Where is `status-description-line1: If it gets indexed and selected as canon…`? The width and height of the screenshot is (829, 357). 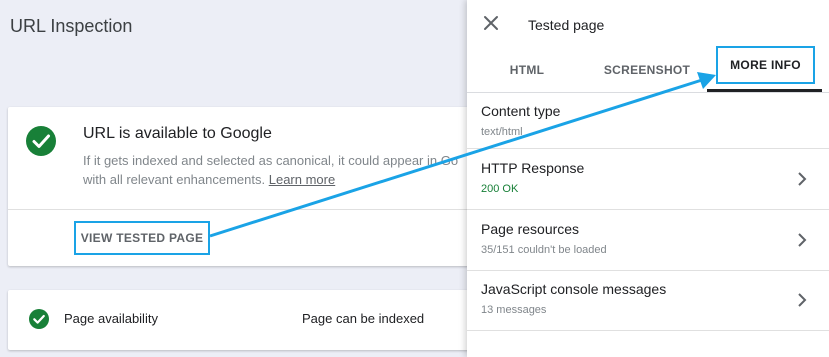
status-description-line1: If it gets indexed and selected as canon… is located at coordinates (271, 160).